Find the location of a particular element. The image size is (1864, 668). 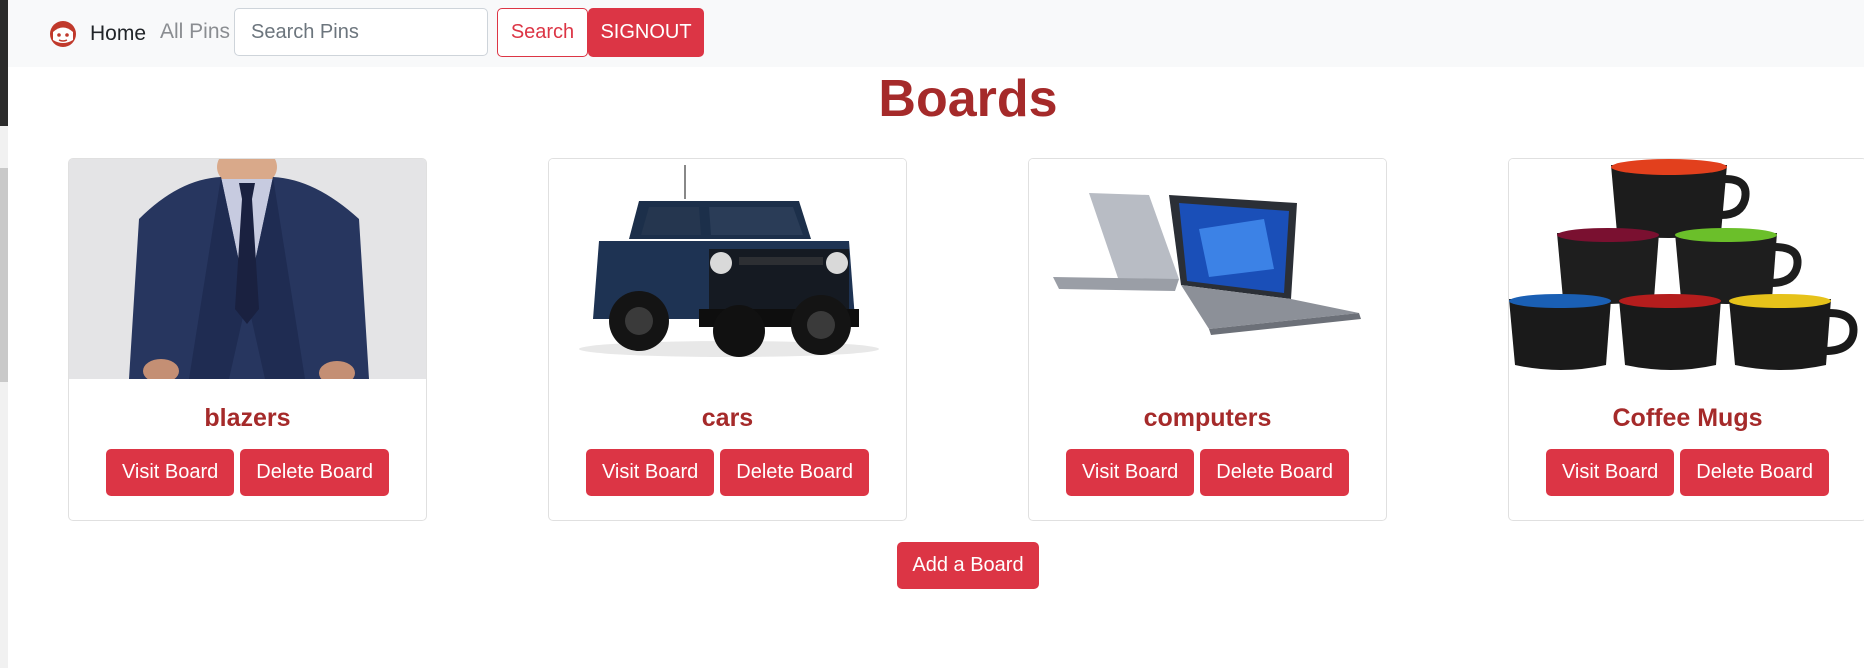

scrollbar-thumb is located at coordinates (4, 275).